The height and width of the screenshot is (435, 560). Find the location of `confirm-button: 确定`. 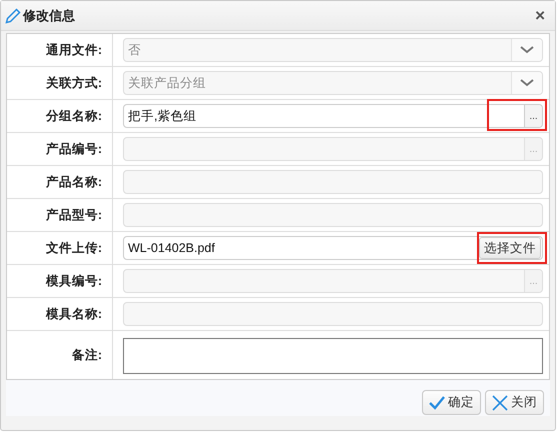

confirm-button: 确定 is located at coordinates (451, 402).